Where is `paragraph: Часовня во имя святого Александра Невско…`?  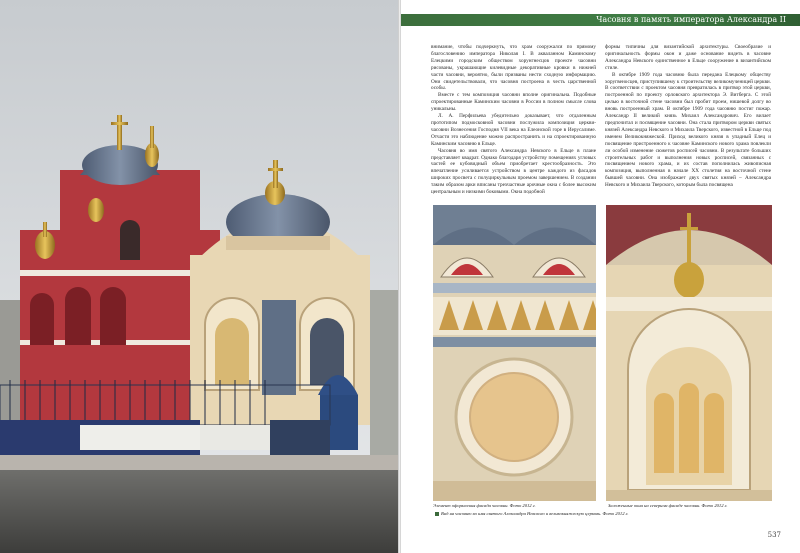 paragraph: Часовня во имя святого Александра Невско… is located at coordinates (513, 171).